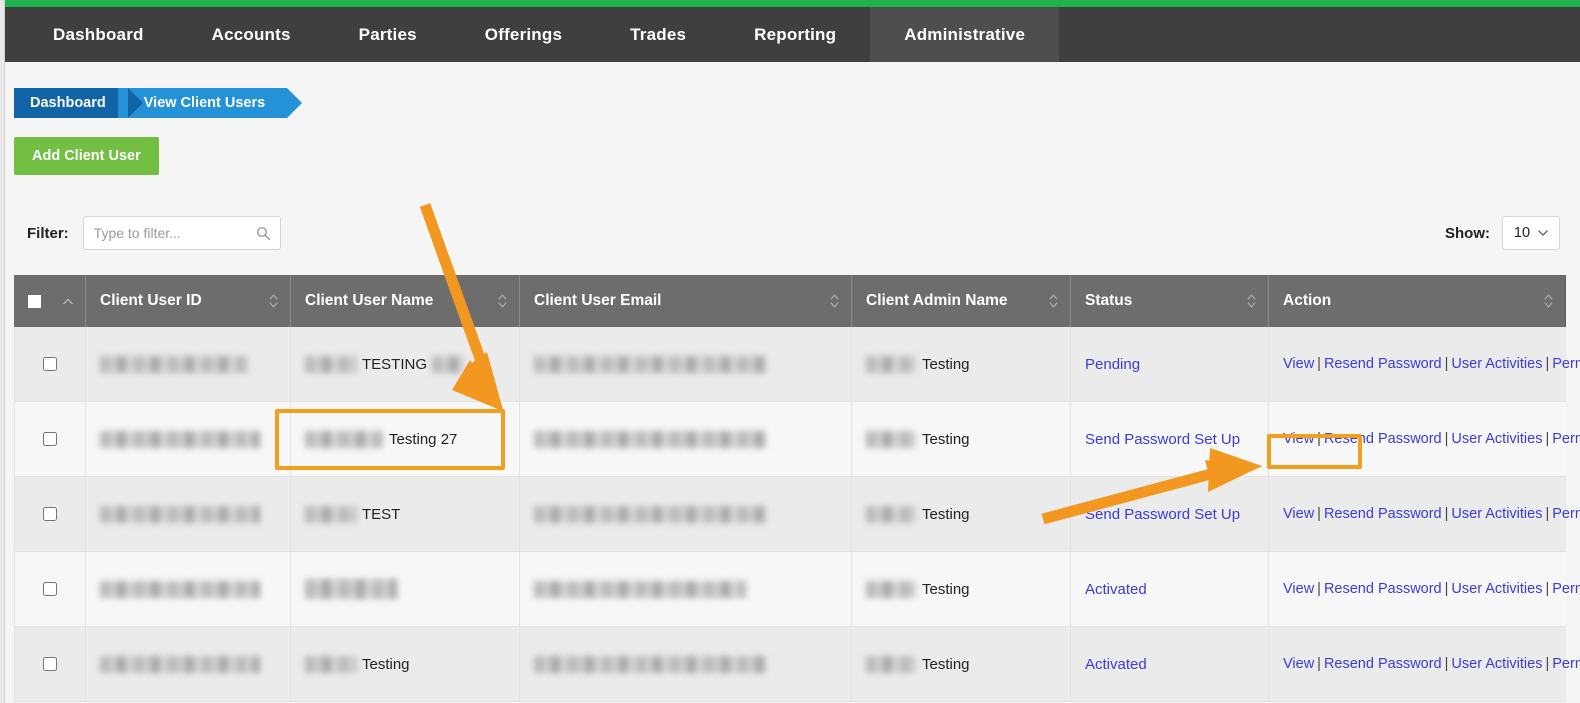  What do you see at coordinates (1416, 301) in the screenshot?
I see `column-header-action: Action` at bounding box center [1416, 301].